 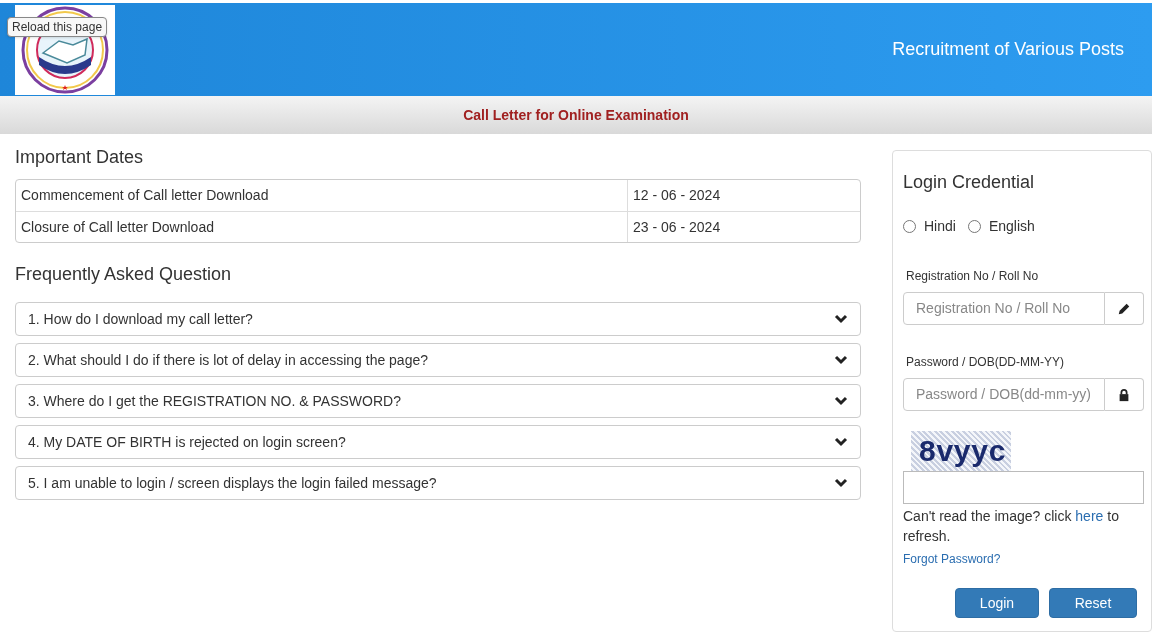 I want to click on field-label: Password / DOB(DD-MM-YY), so click(x=985, y=362).